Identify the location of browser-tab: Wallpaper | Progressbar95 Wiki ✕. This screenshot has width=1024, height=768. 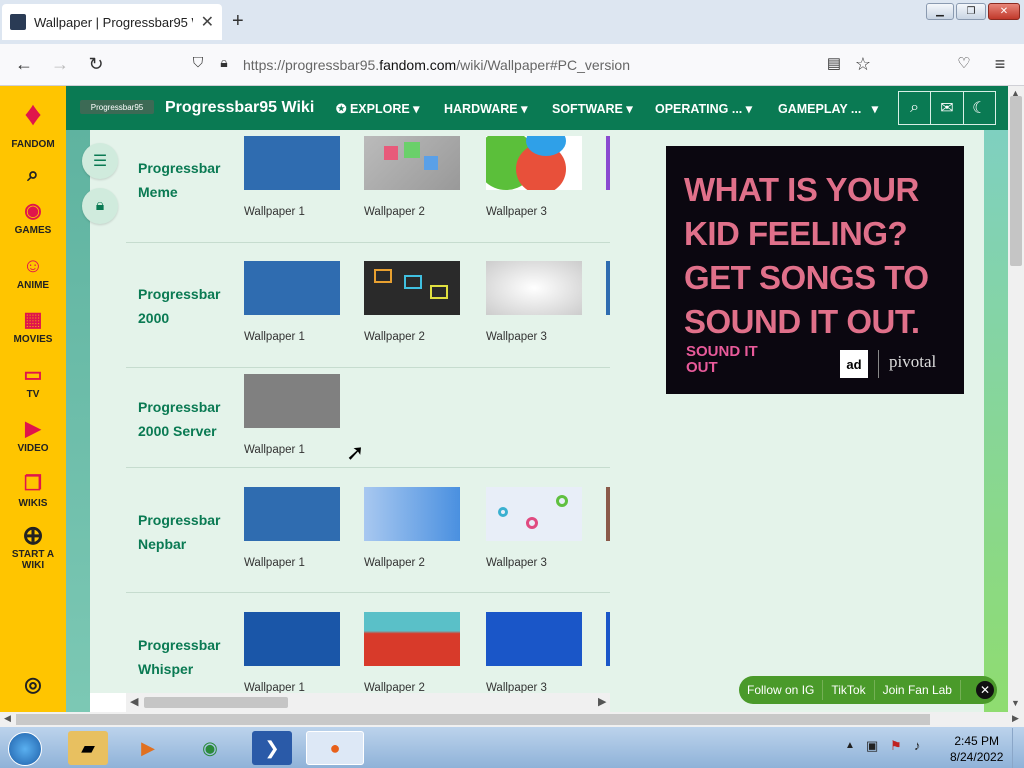
(112, 22).